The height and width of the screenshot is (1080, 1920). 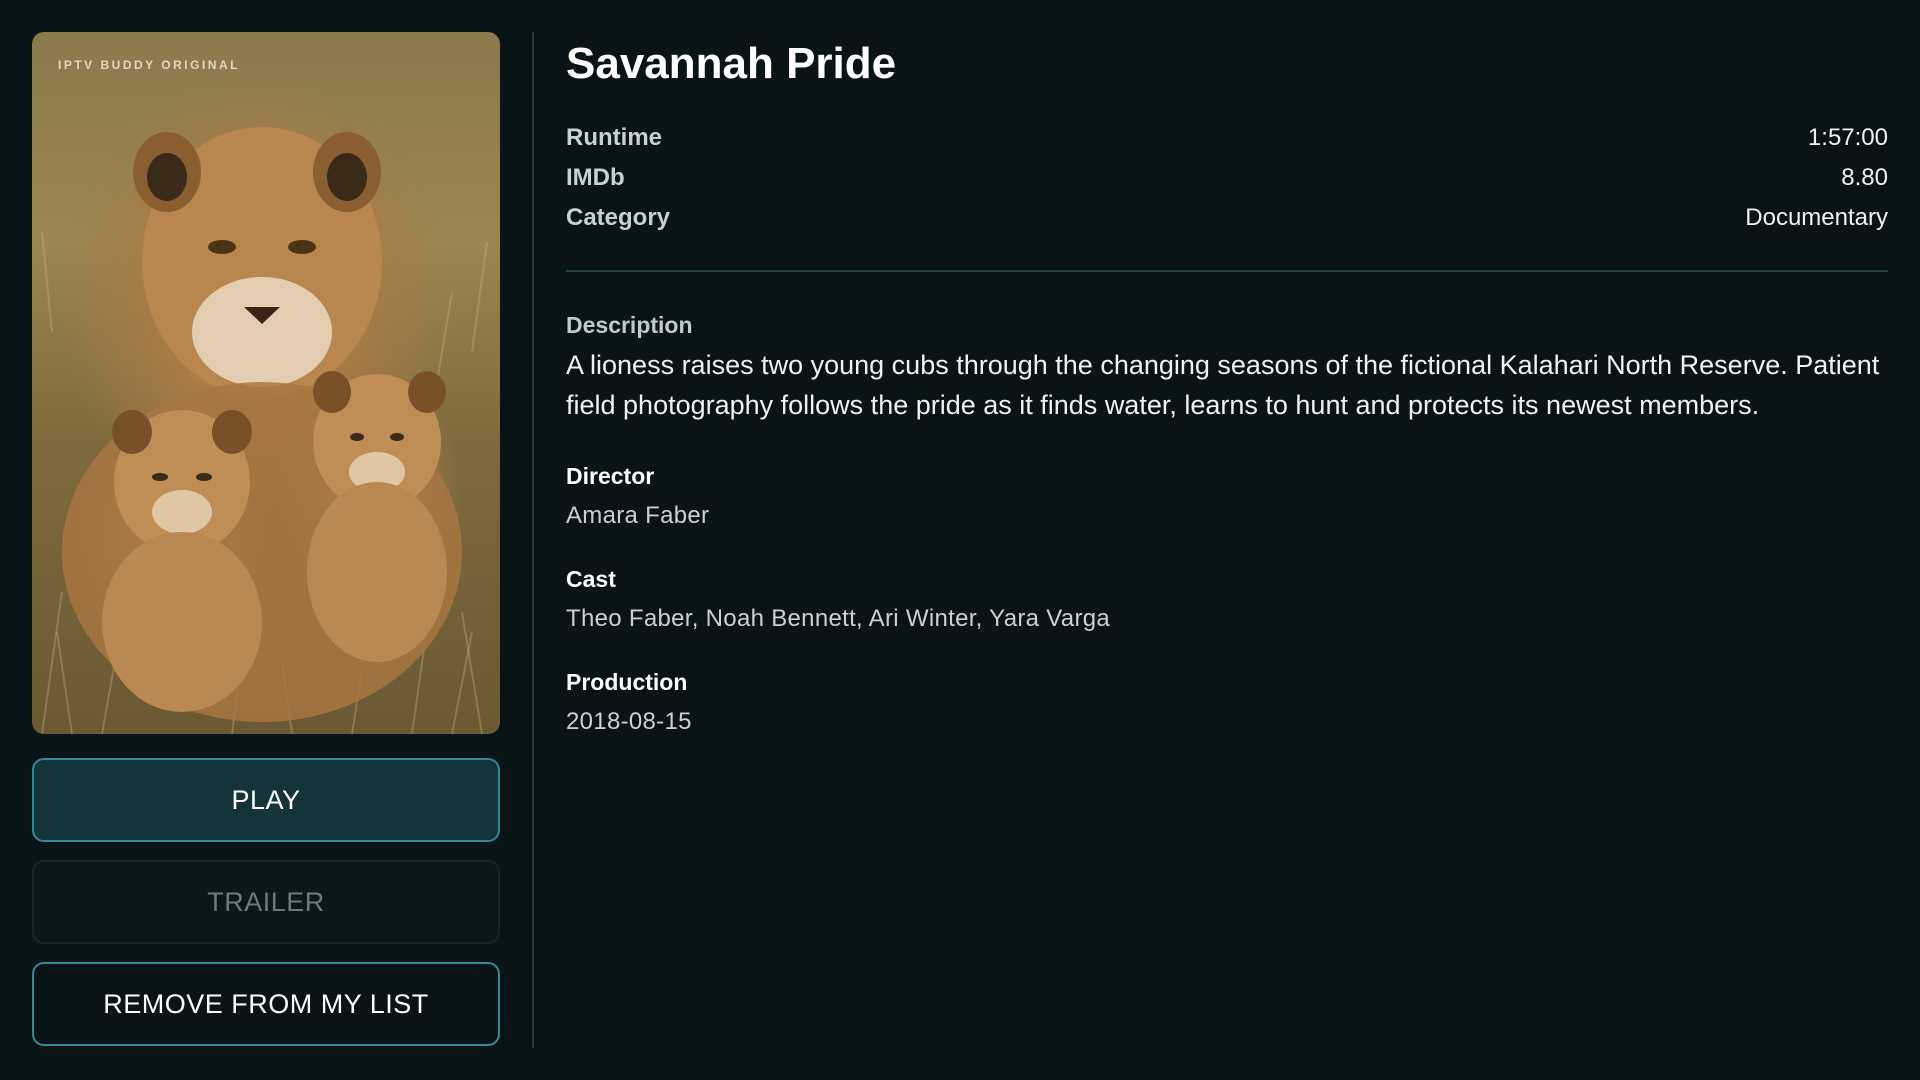 What do you see at coordinates (1227, 496) in the screenshot?
I see `director-block: Director Amara Faber` at bounding box center [1227, 496].